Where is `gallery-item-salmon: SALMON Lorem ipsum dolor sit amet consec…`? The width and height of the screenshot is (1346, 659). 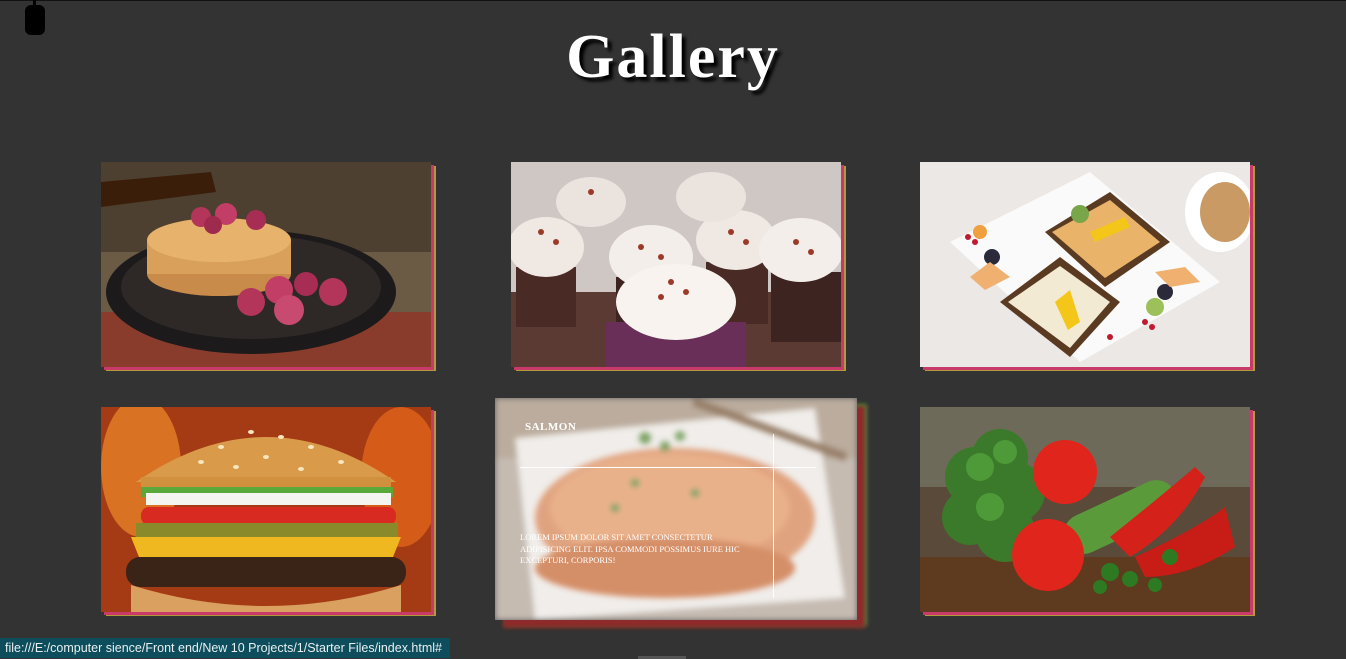
gallery-item-salmon: SALMON Lorem ipsum dolor sit amet consec… is located at coordinates (676, 509).